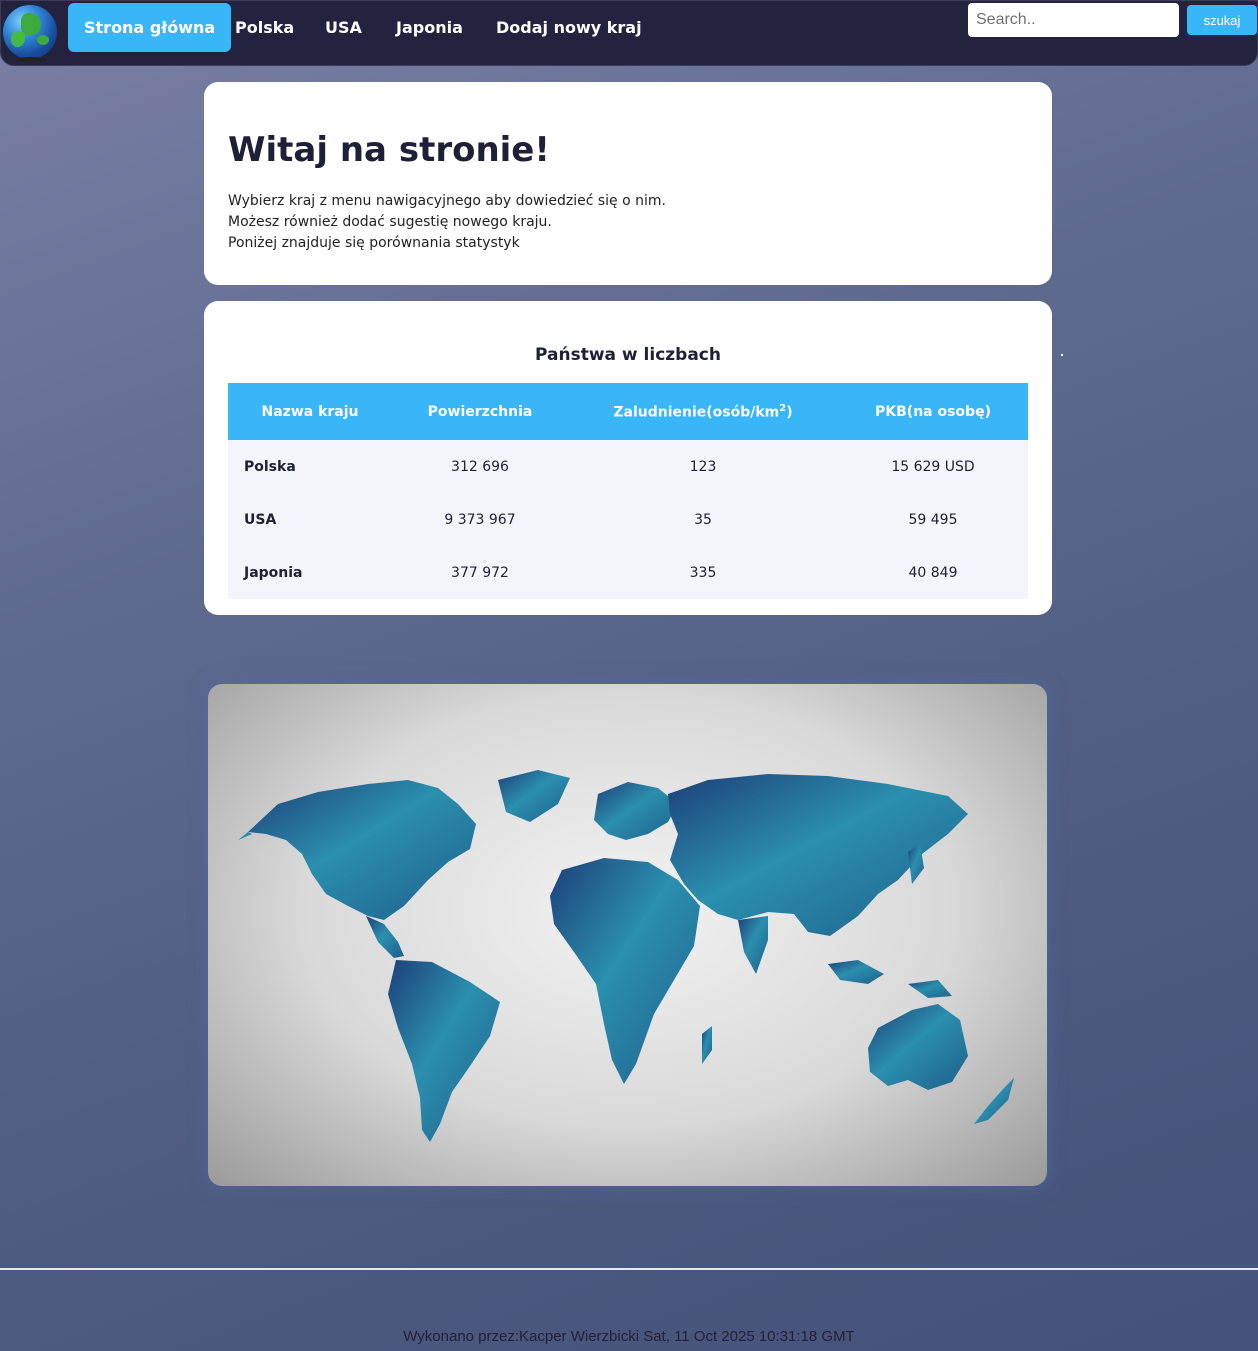 The width and height of the screenshot is (1258, 1351). What do you see at coordinates (31, 59) in the screenshot?
I see `globe-stand` at bounding box center [31, 59].